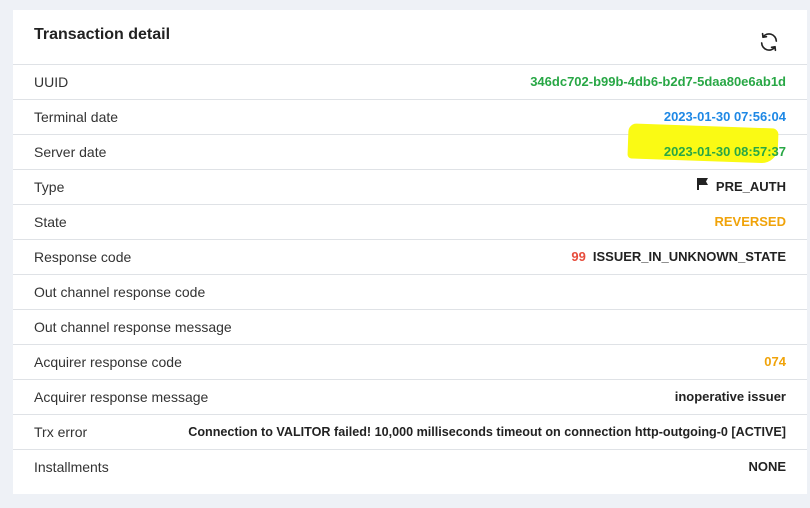 The height and width of the screenshot is (508, 810). Describe the element at coordinates (121, 397) in the screenshot. I see `acquirer-response-message-label: Acquirer response message` at that location.